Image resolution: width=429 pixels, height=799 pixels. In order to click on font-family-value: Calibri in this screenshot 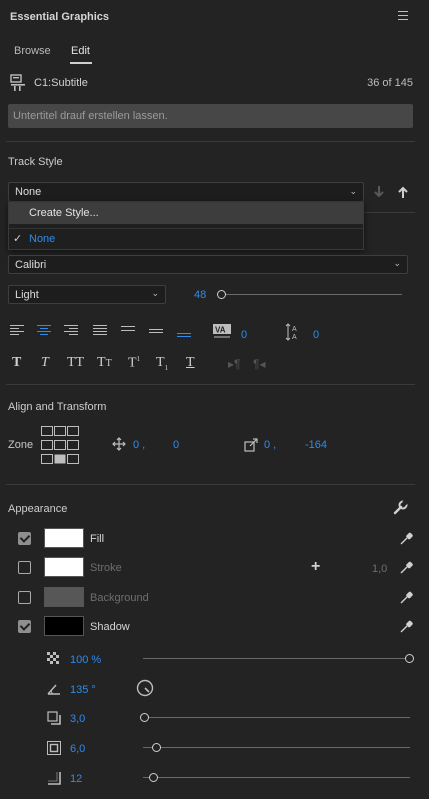, I will do `click(31, 265)`.